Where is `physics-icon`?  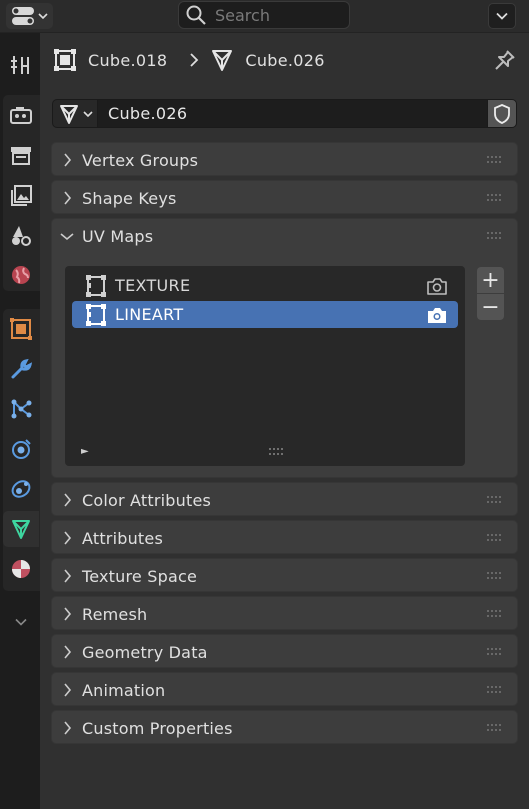
physics-icon is located at coordinates (21, 449).